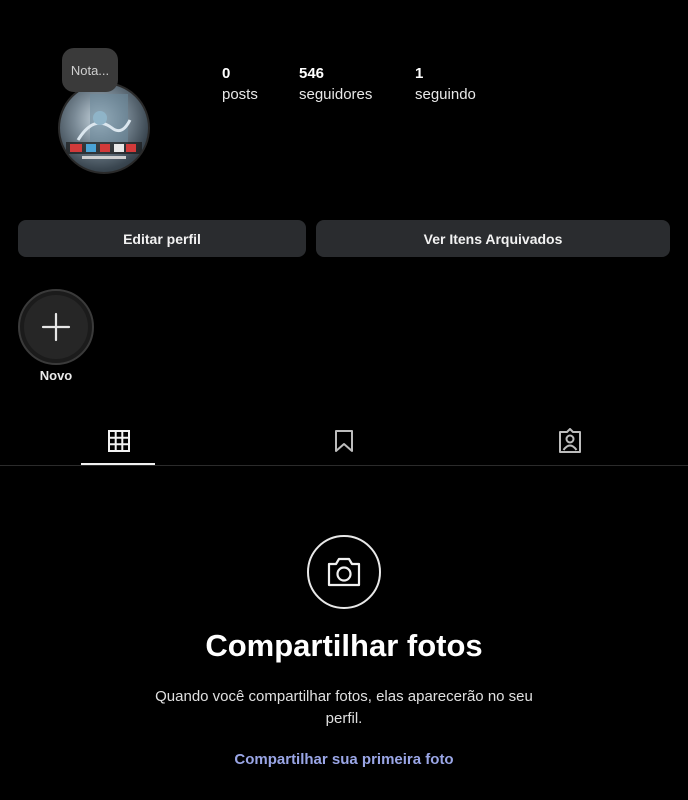  What do you see at coordinates (344, 465) in the screenshot?
I see `tab-divider` at bounding box center [344, 465].